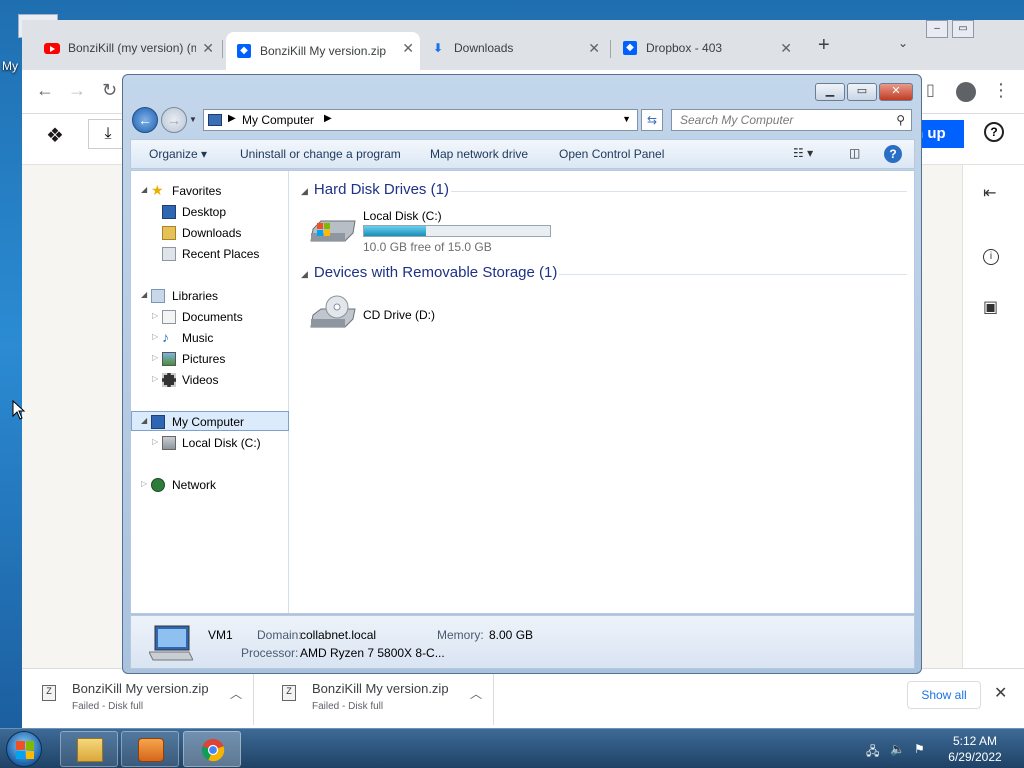 The width and height of the screenshot is (1024, 768). Describe the element at coordinates (210, 296) in the screenshot. I see `nav-item-libraries: ◢ Libraries` at that location.